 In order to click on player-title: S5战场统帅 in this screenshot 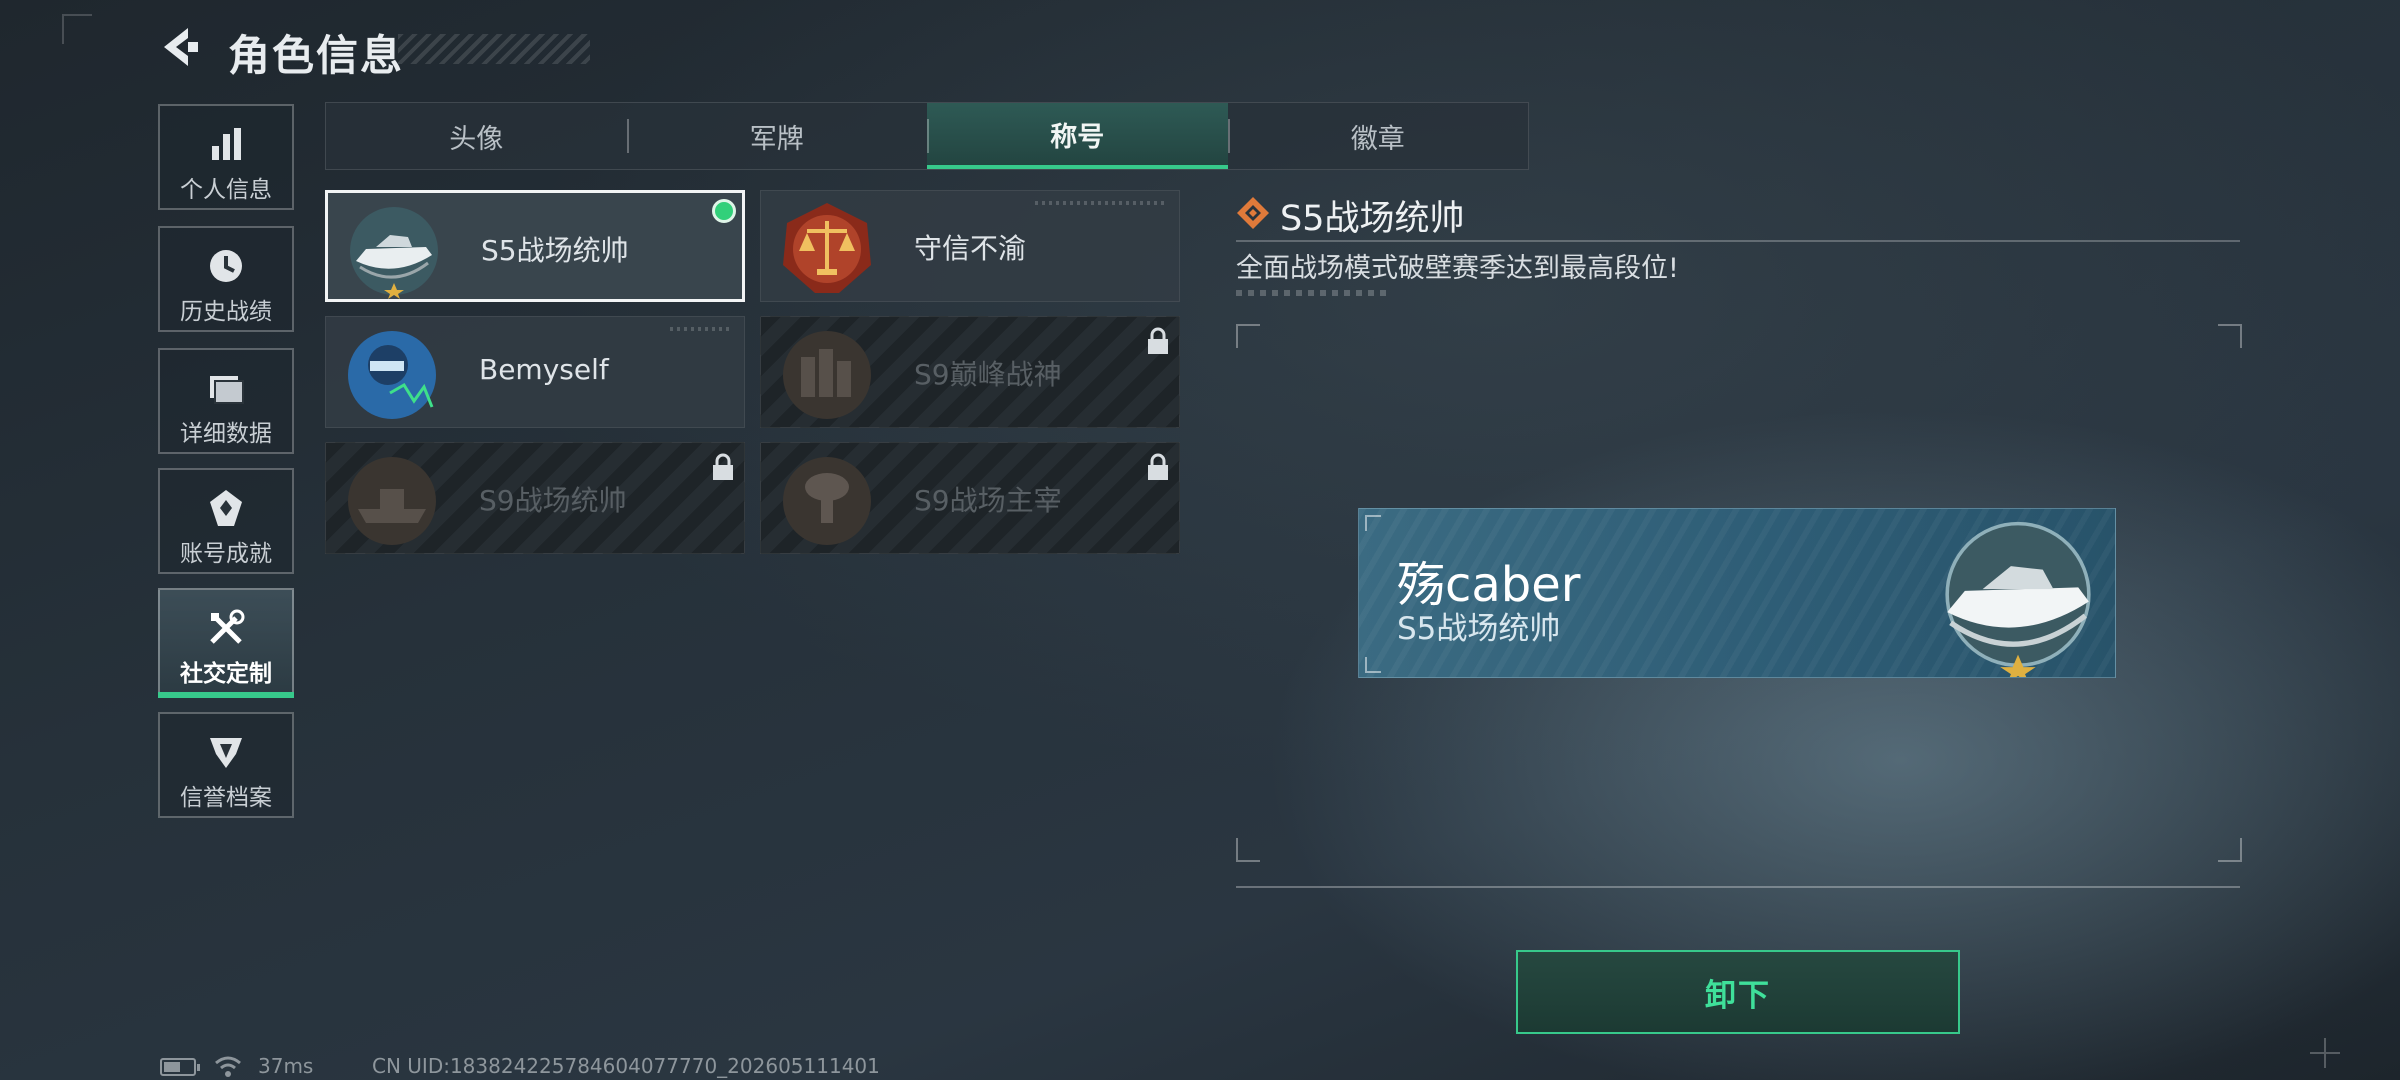, I will do `click(1479, 629)`.